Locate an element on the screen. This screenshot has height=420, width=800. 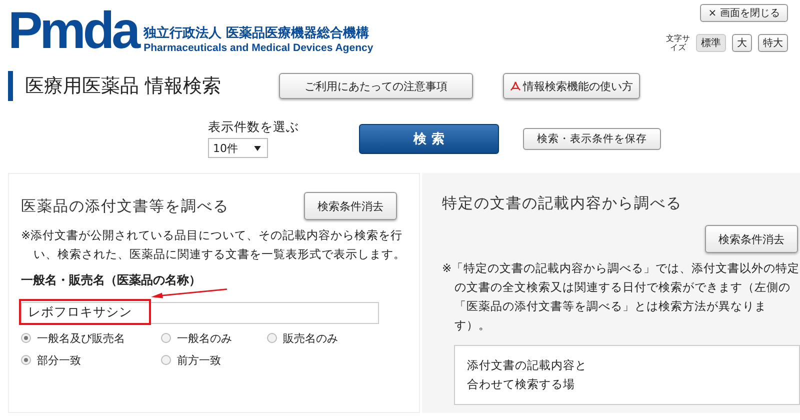
dropdown-arrow-icon is located at coordinates (257, 148).